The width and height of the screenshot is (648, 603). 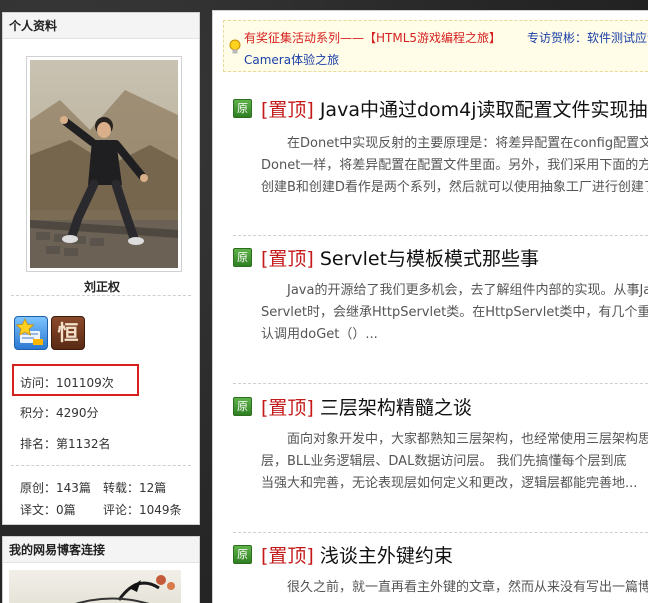 I want to click on avatar-photo-icon, so click(x=104, y=164).